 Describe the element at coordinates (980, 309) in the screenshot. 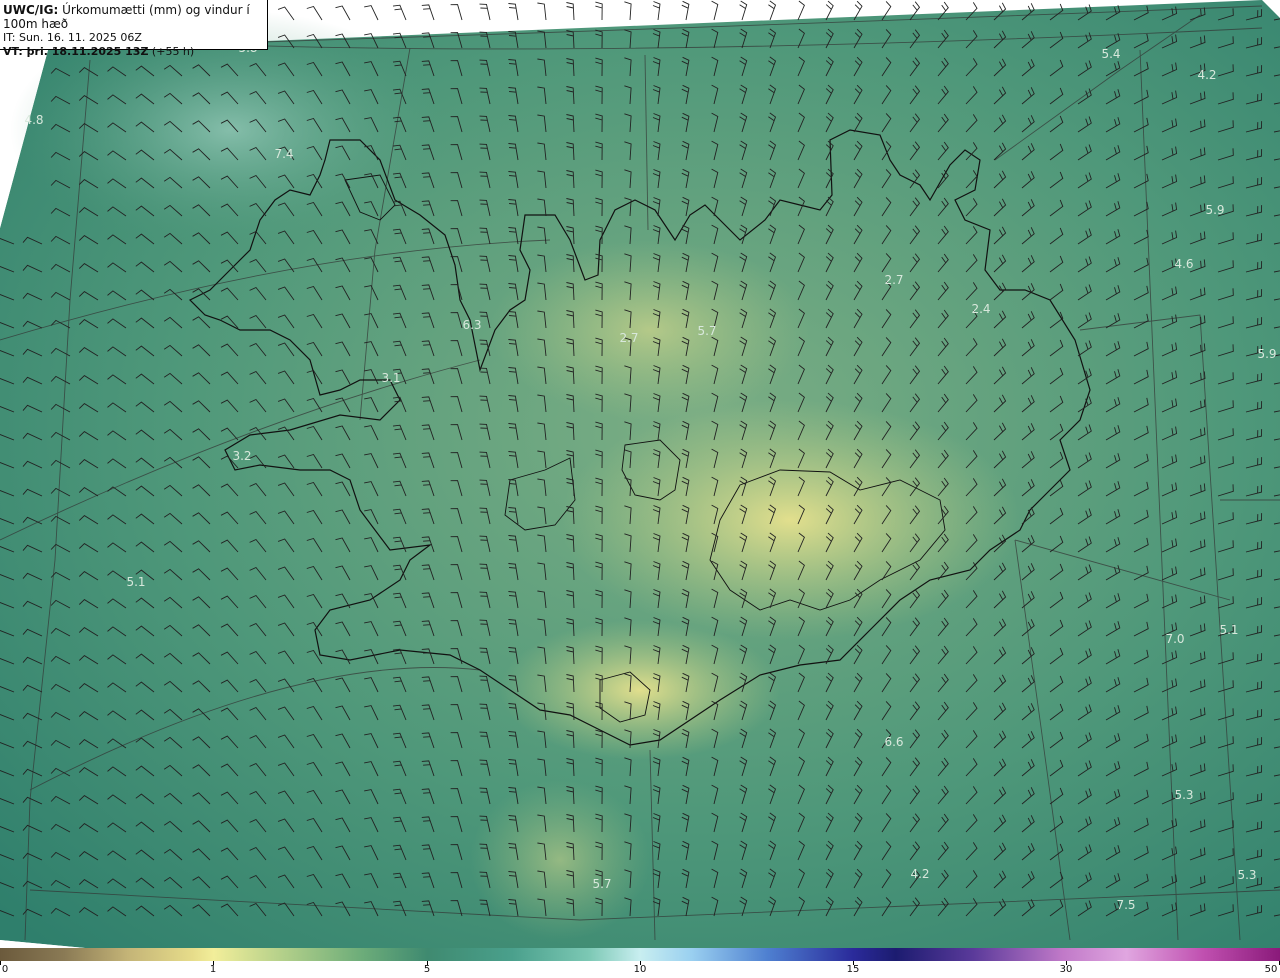

I see `map-value-label: 2.4` at that location.